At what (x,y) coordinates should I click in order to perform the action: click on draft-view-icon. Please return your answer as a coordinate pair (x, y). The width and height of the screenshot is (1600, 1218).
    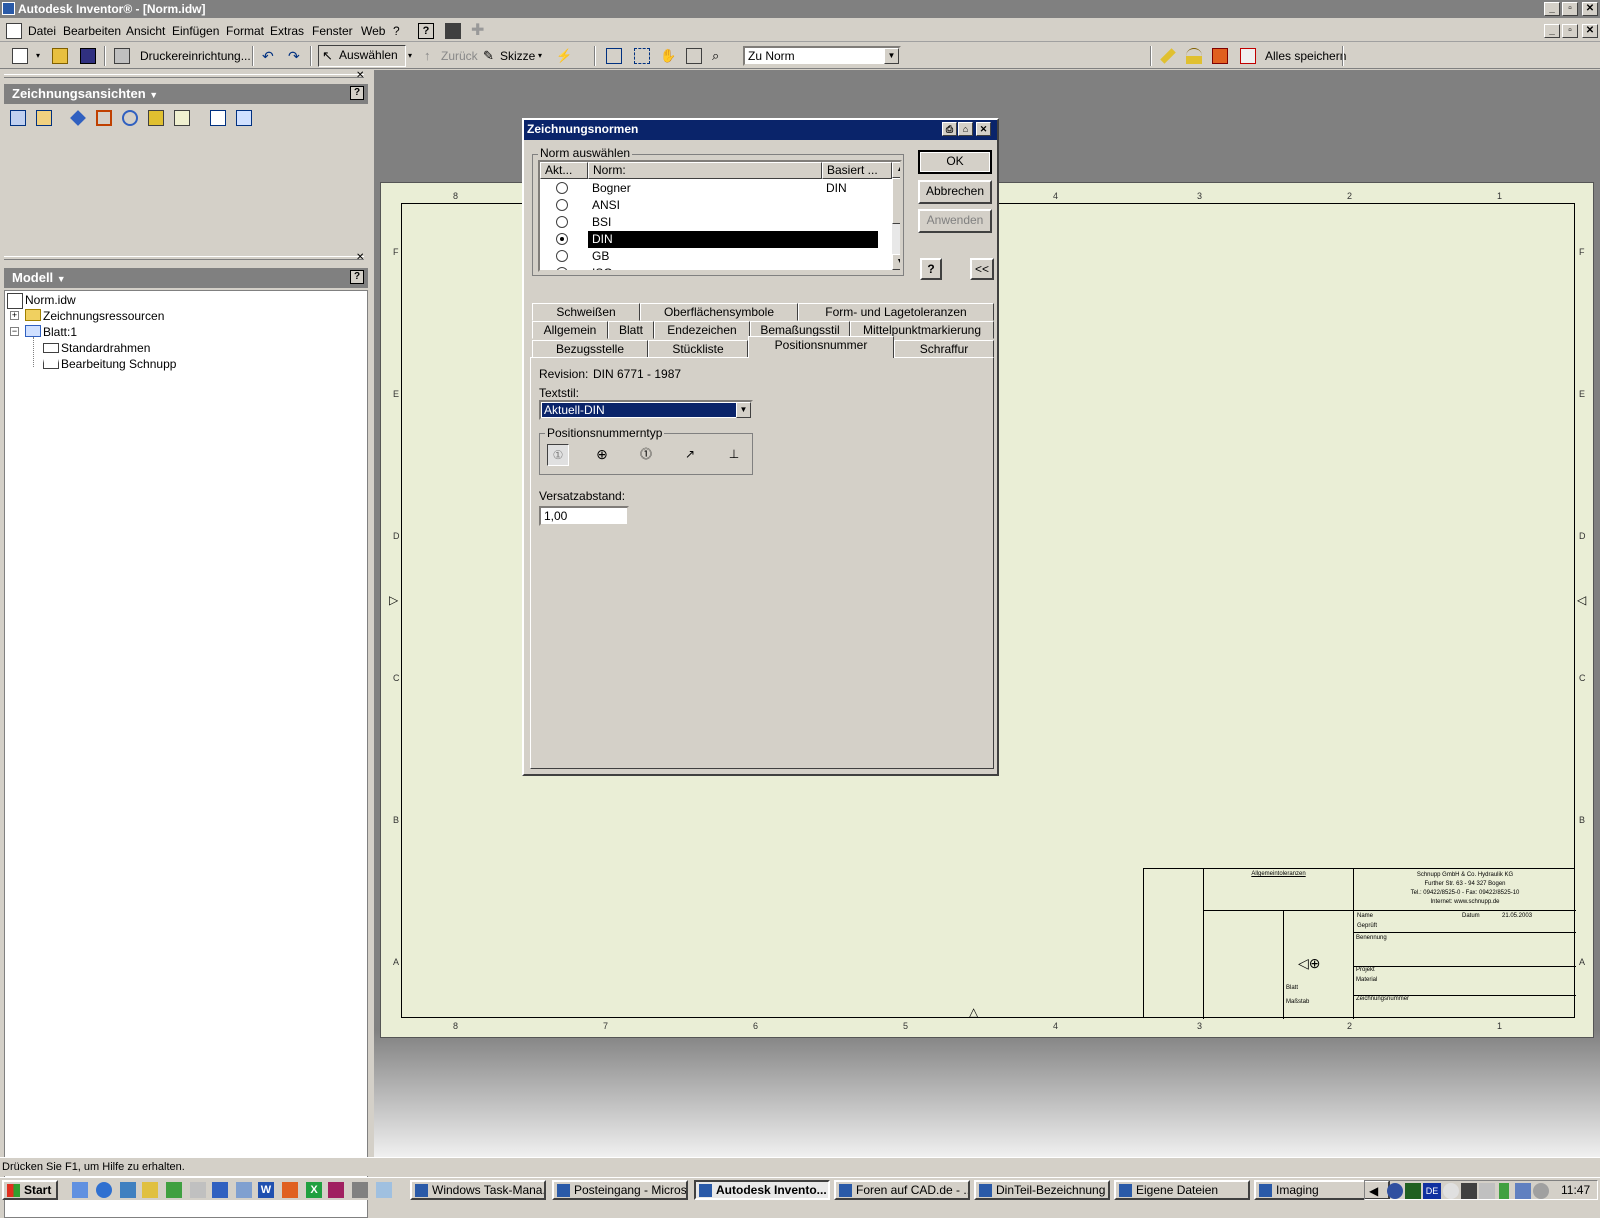
    Looking at the image, I should click on (244, 118).